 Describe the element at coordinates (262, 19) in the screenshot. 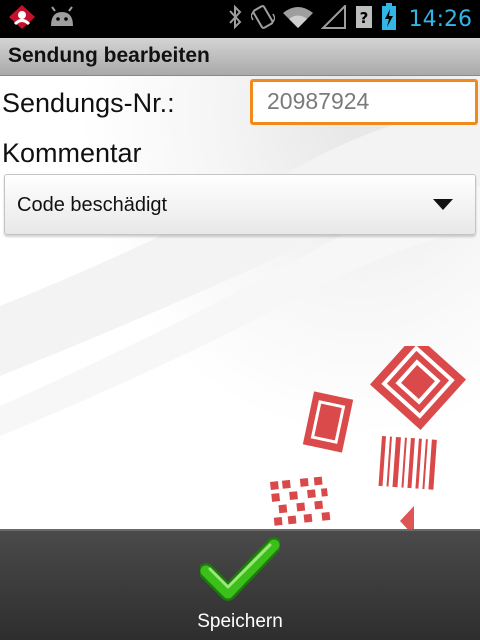

I see `vibrate-icon` at that location.